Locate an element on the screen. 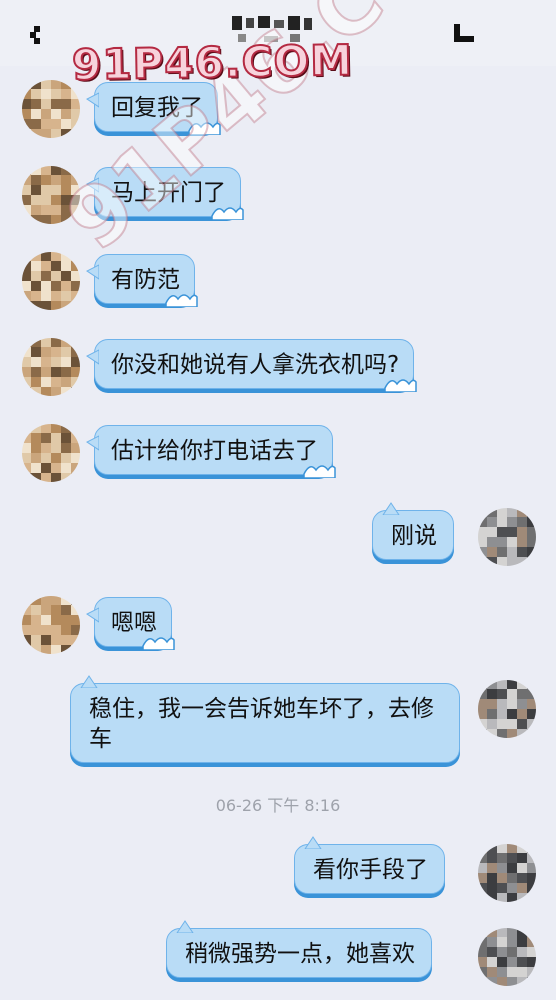 This screenshot has width=556, height=1000. message-bubble-self: 看你手段了 is located at coordinates (369, 865).